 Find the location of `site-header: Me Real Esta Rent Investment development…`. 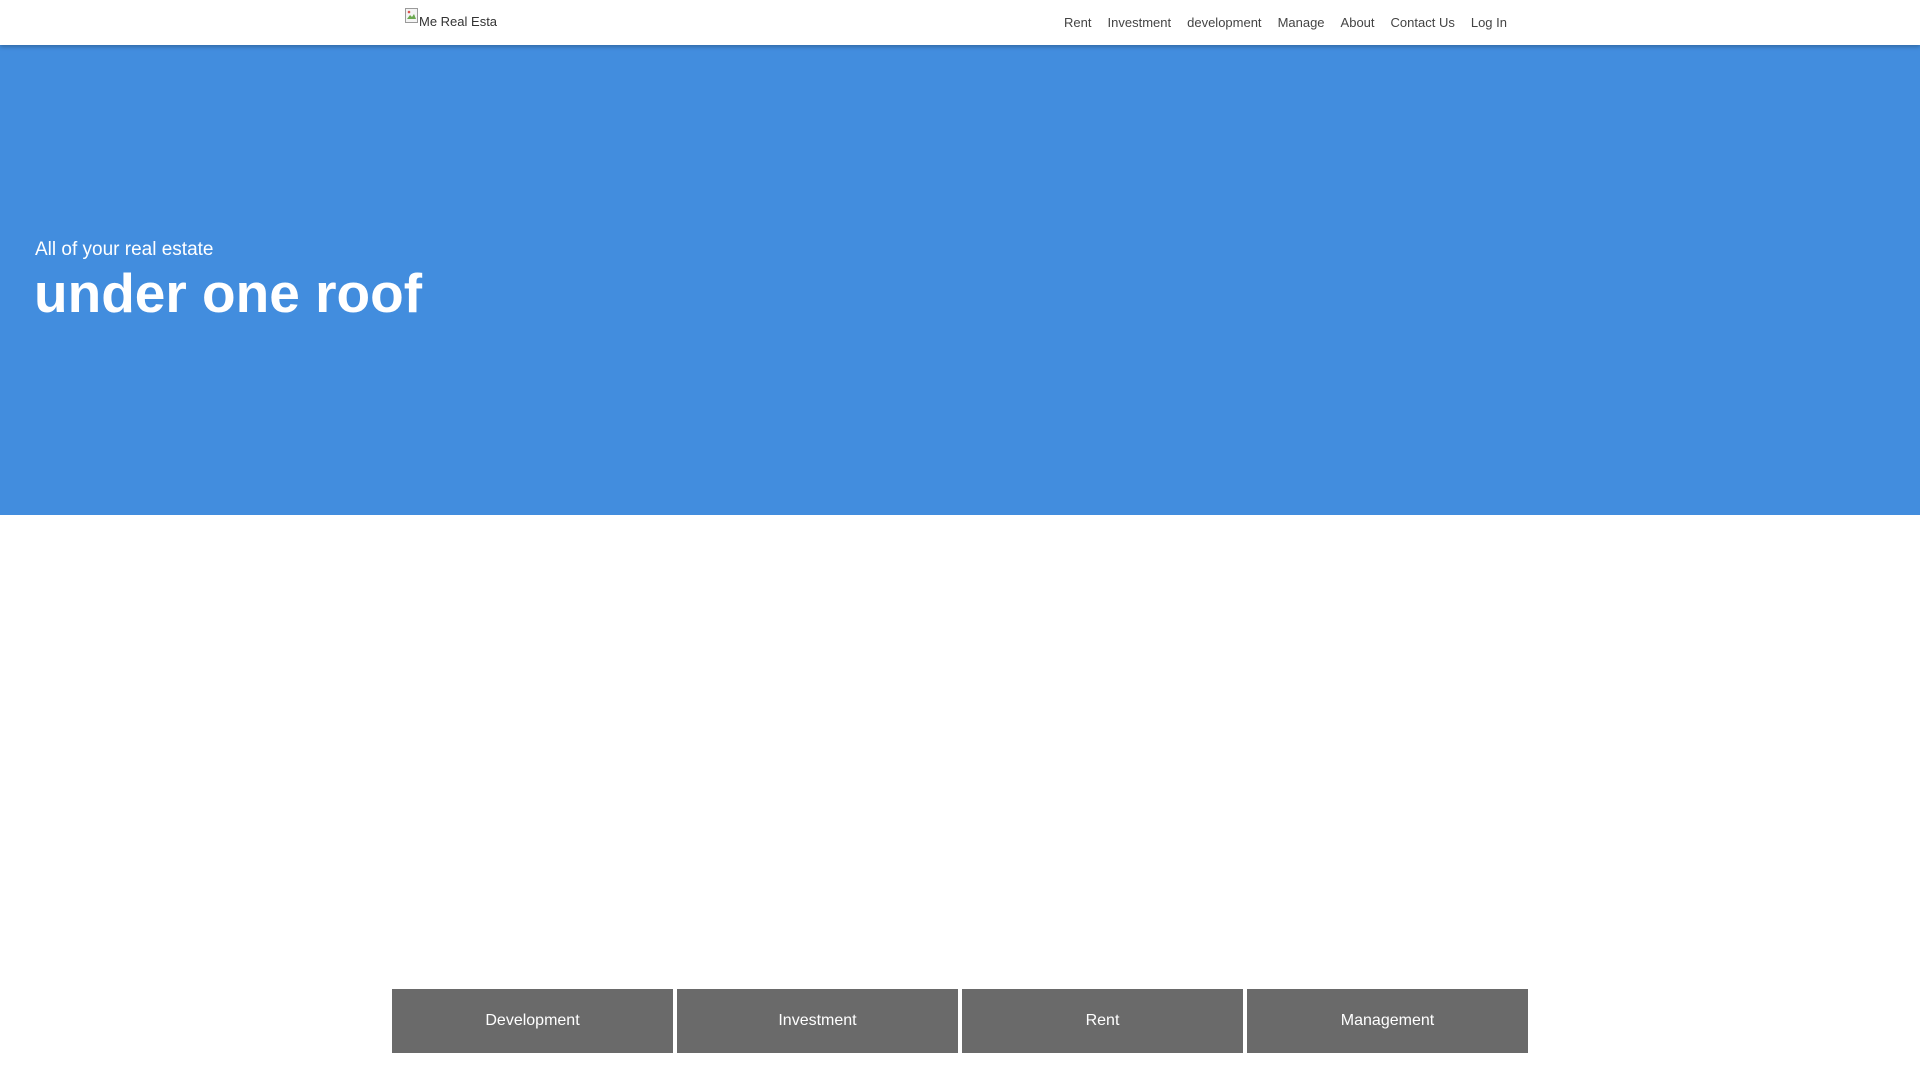

site-header: Me Real Esta Rent Investment development… is located at coordinates (960, 22).